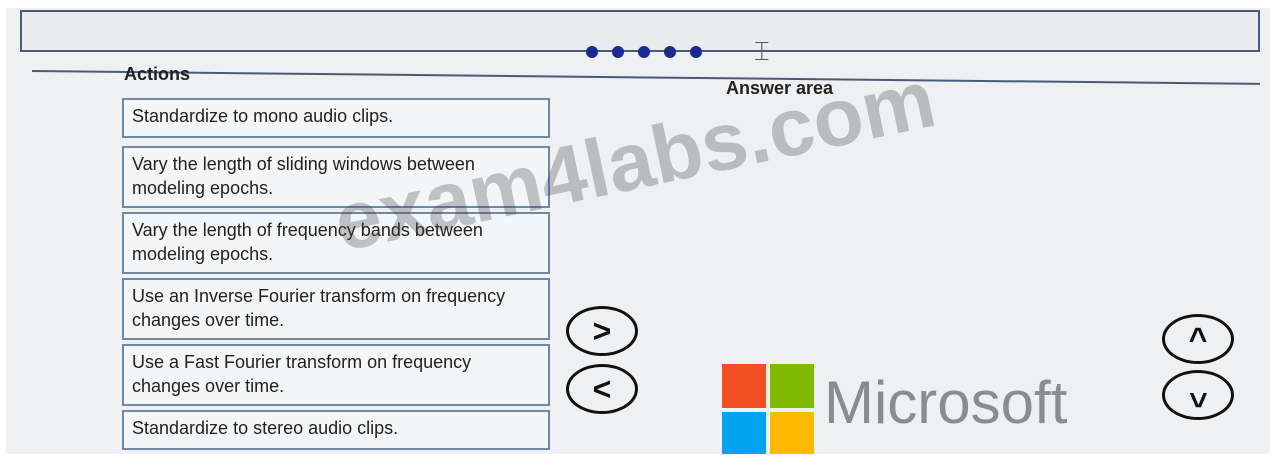  I want to click on chevron-left-icon: <, so click(602, 388).